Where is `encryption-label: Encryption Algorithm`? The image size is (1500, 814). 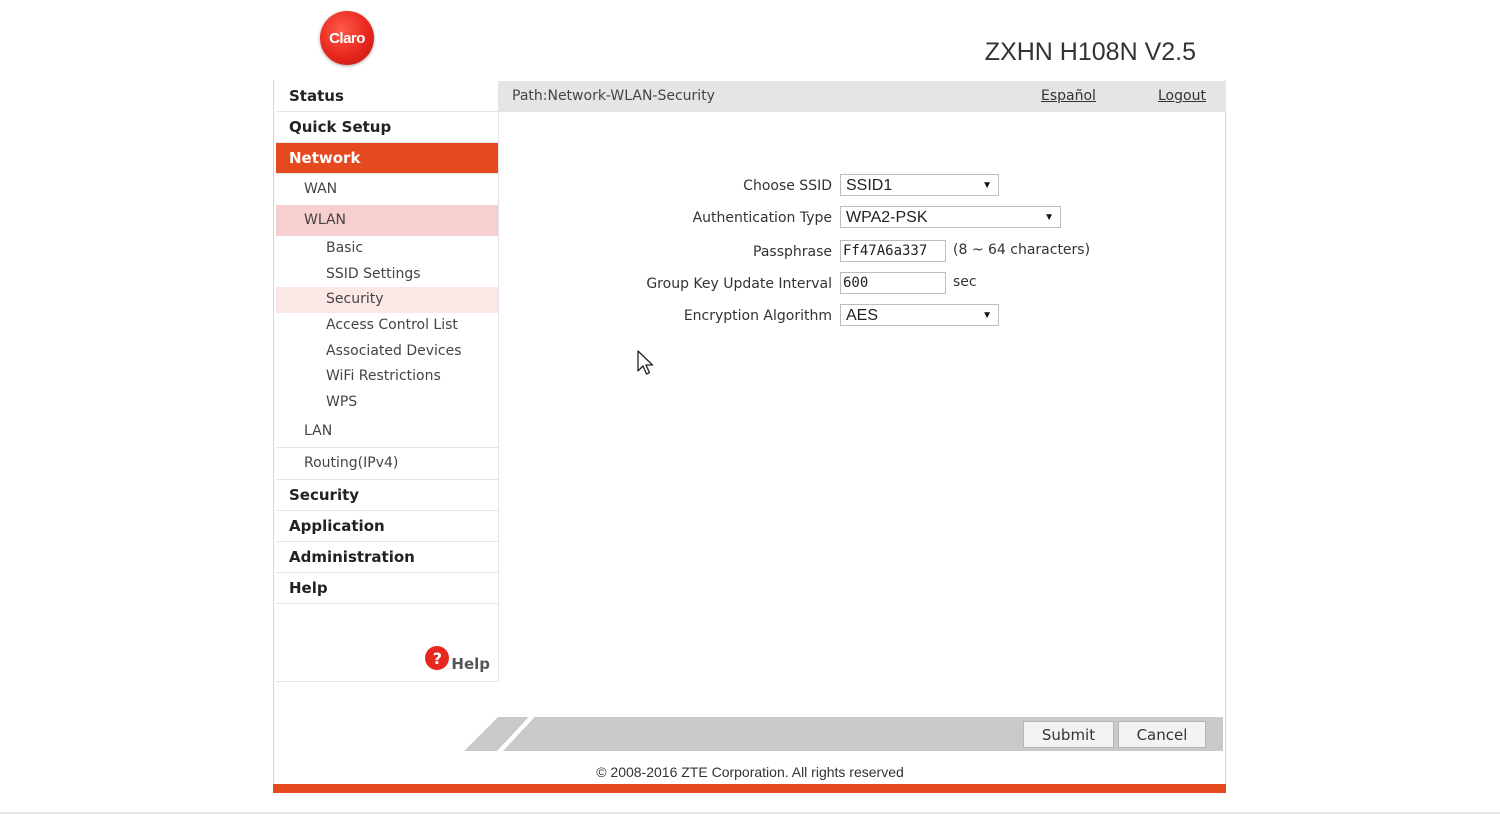 encryption-label: Encryption Algorithm is located at coordinates (757, 316).